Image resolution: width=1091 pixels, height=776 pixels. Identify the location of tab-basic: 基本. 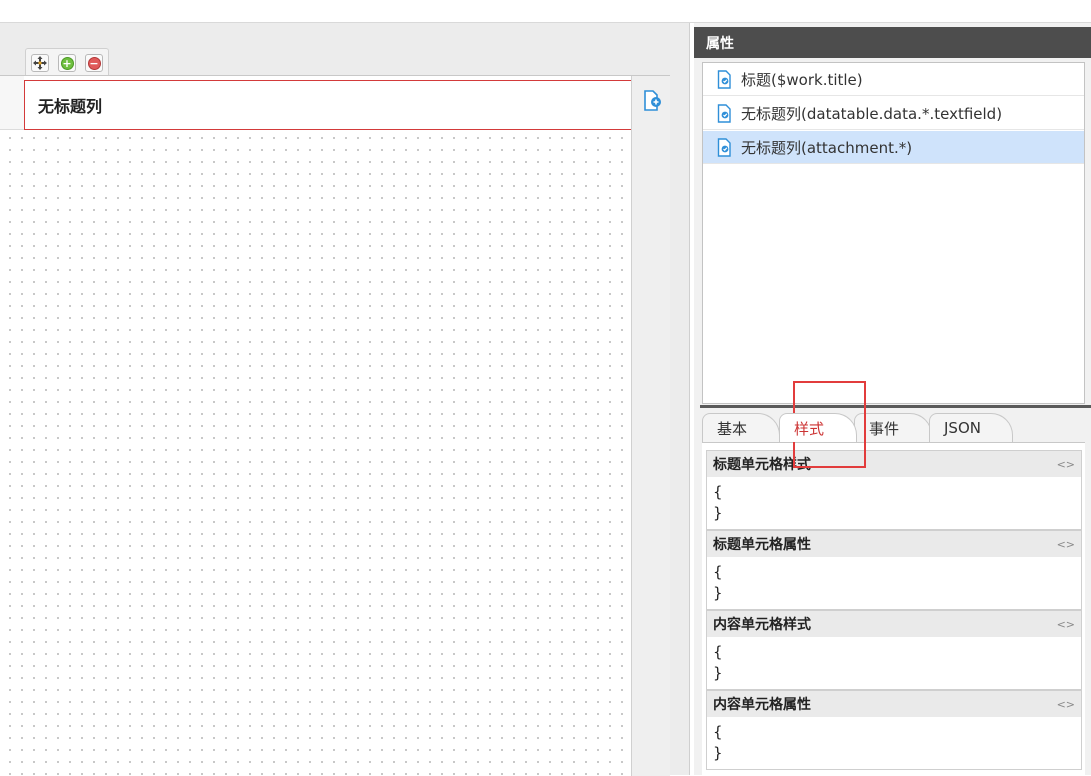
(741, 427).